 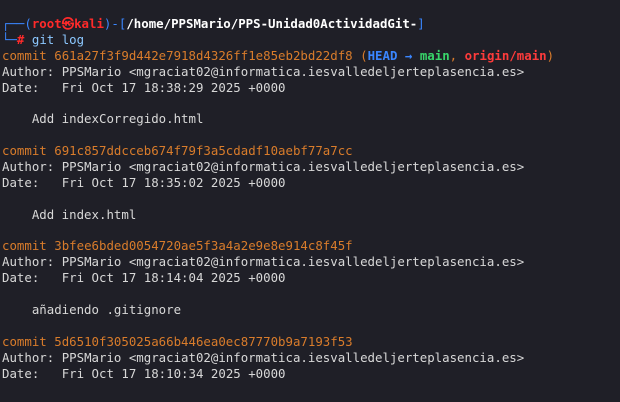 What do you see at coordinates (550, 55) in the screenshot?
I see `refs-close: )` at bounding box center [550, 55].